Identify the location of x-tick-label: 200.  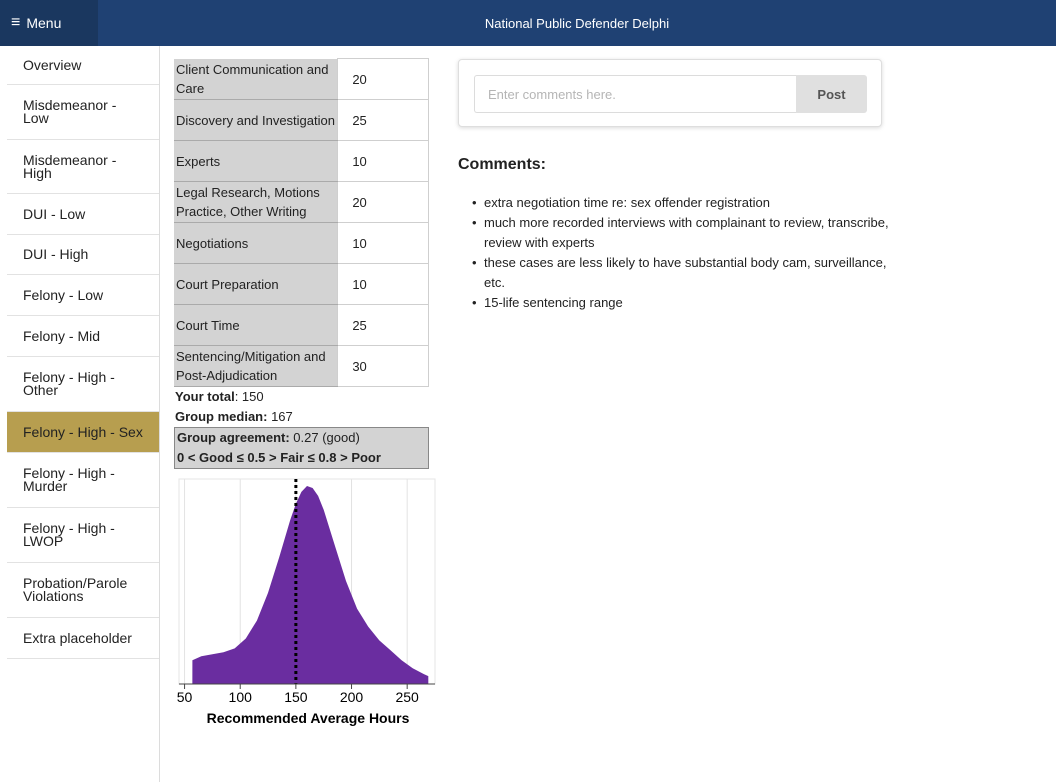
(352, 697).